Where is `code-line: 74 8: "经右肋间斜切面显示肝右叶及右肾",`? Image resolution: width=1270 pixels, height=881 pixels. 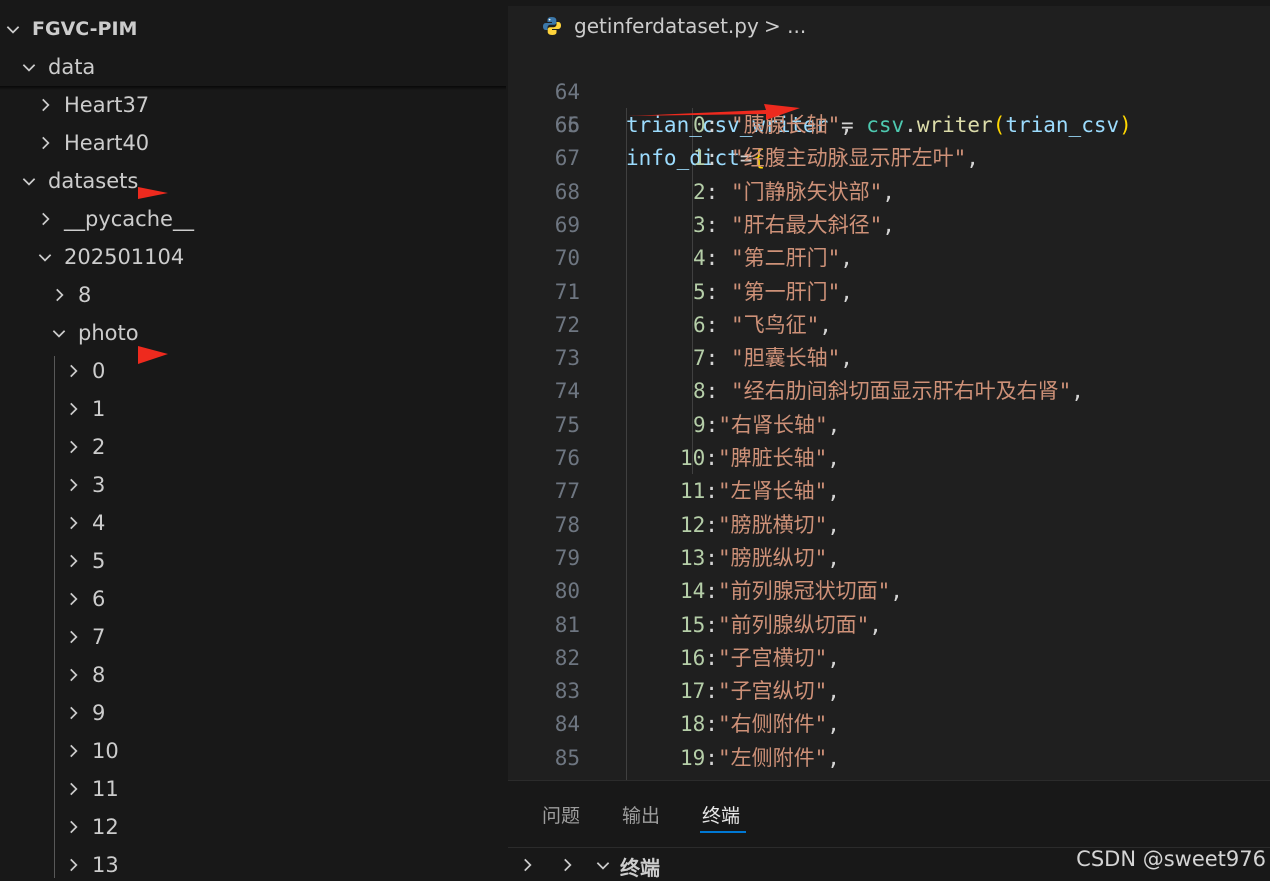 code-line: 74 8: "经右肋间斜切面显示肝右叶及右肾", is located at coordinates (889, 391).